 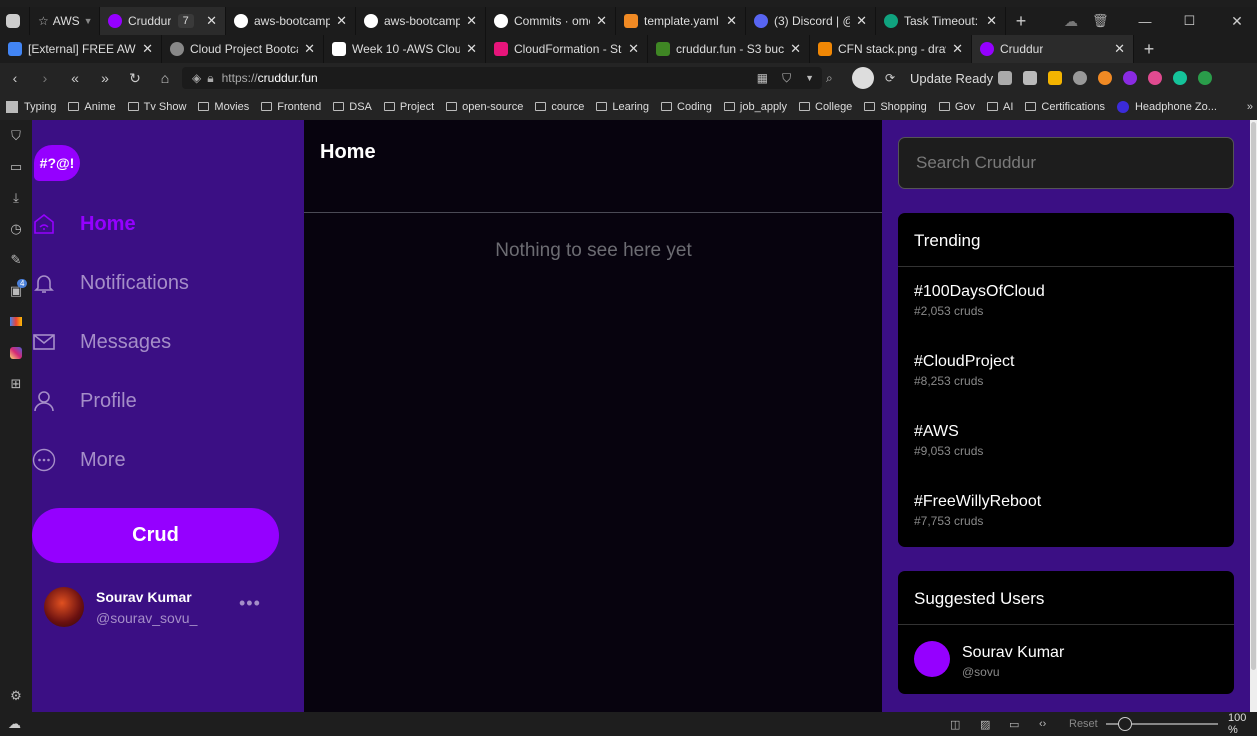 What do you see at coordinates (762, 78) in the screenshot?
I see `qr-code-icon: ▦` at bounding box center [762, 78].